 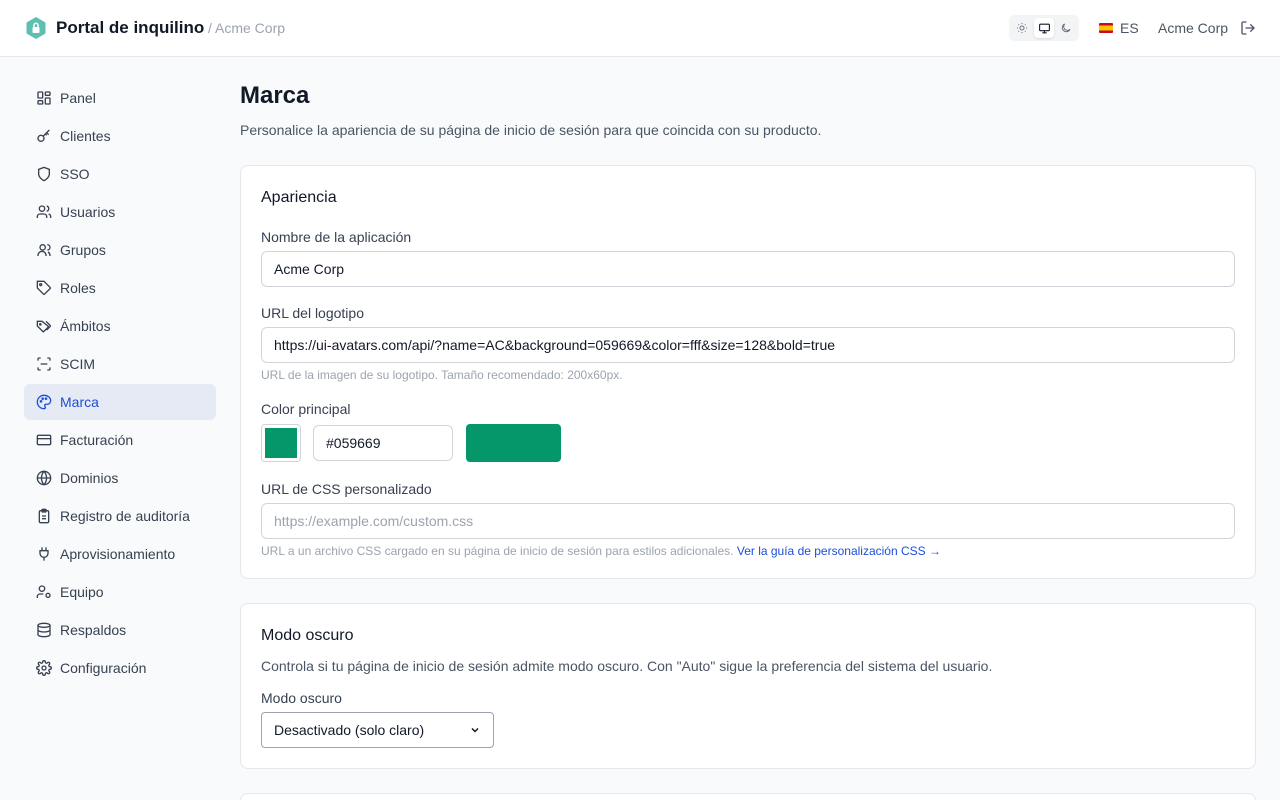 What do you see at coordinates (44, 364) in the screenshot?
I see `scan-icon` at bounding box center [44, 364].